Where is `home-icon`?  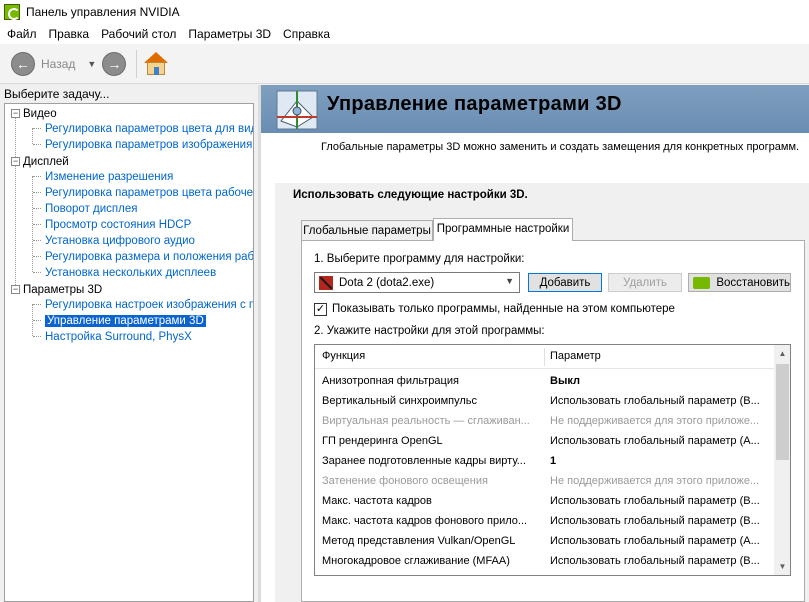
home-icon is located at coordinates (156, 64).